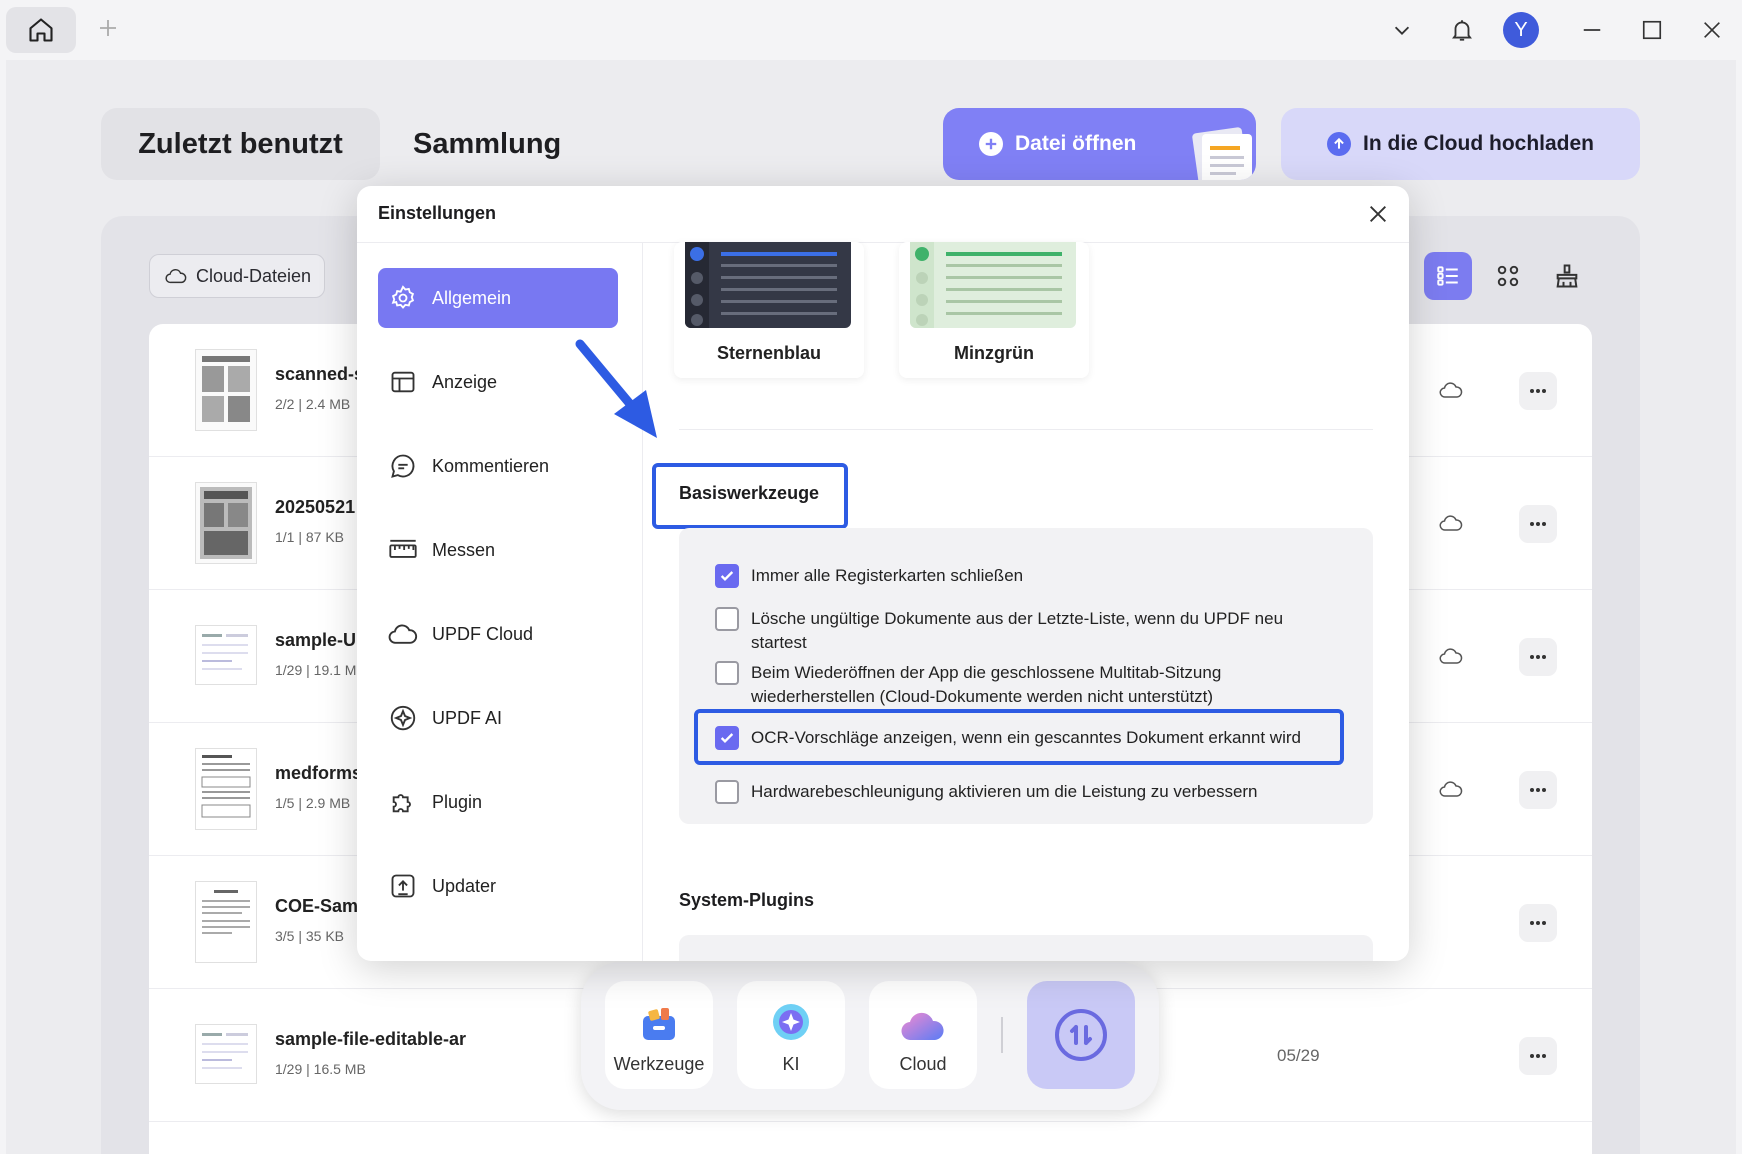 This screenshot has height=1154, width=1742. Describe the element at coordinates (1025, 576) in the screenshot. I see `option-close-tabs: Immer alle Registerkarten schließen` at that location.